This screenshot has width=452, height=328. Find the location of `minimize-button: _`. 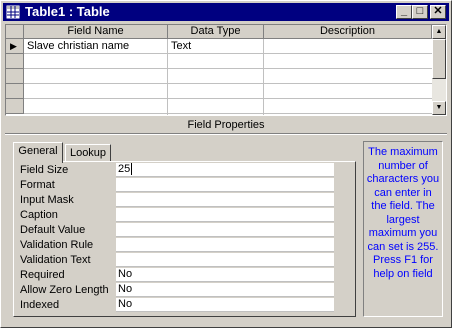

minimize-button: _ is located at coordinates (404, 12).